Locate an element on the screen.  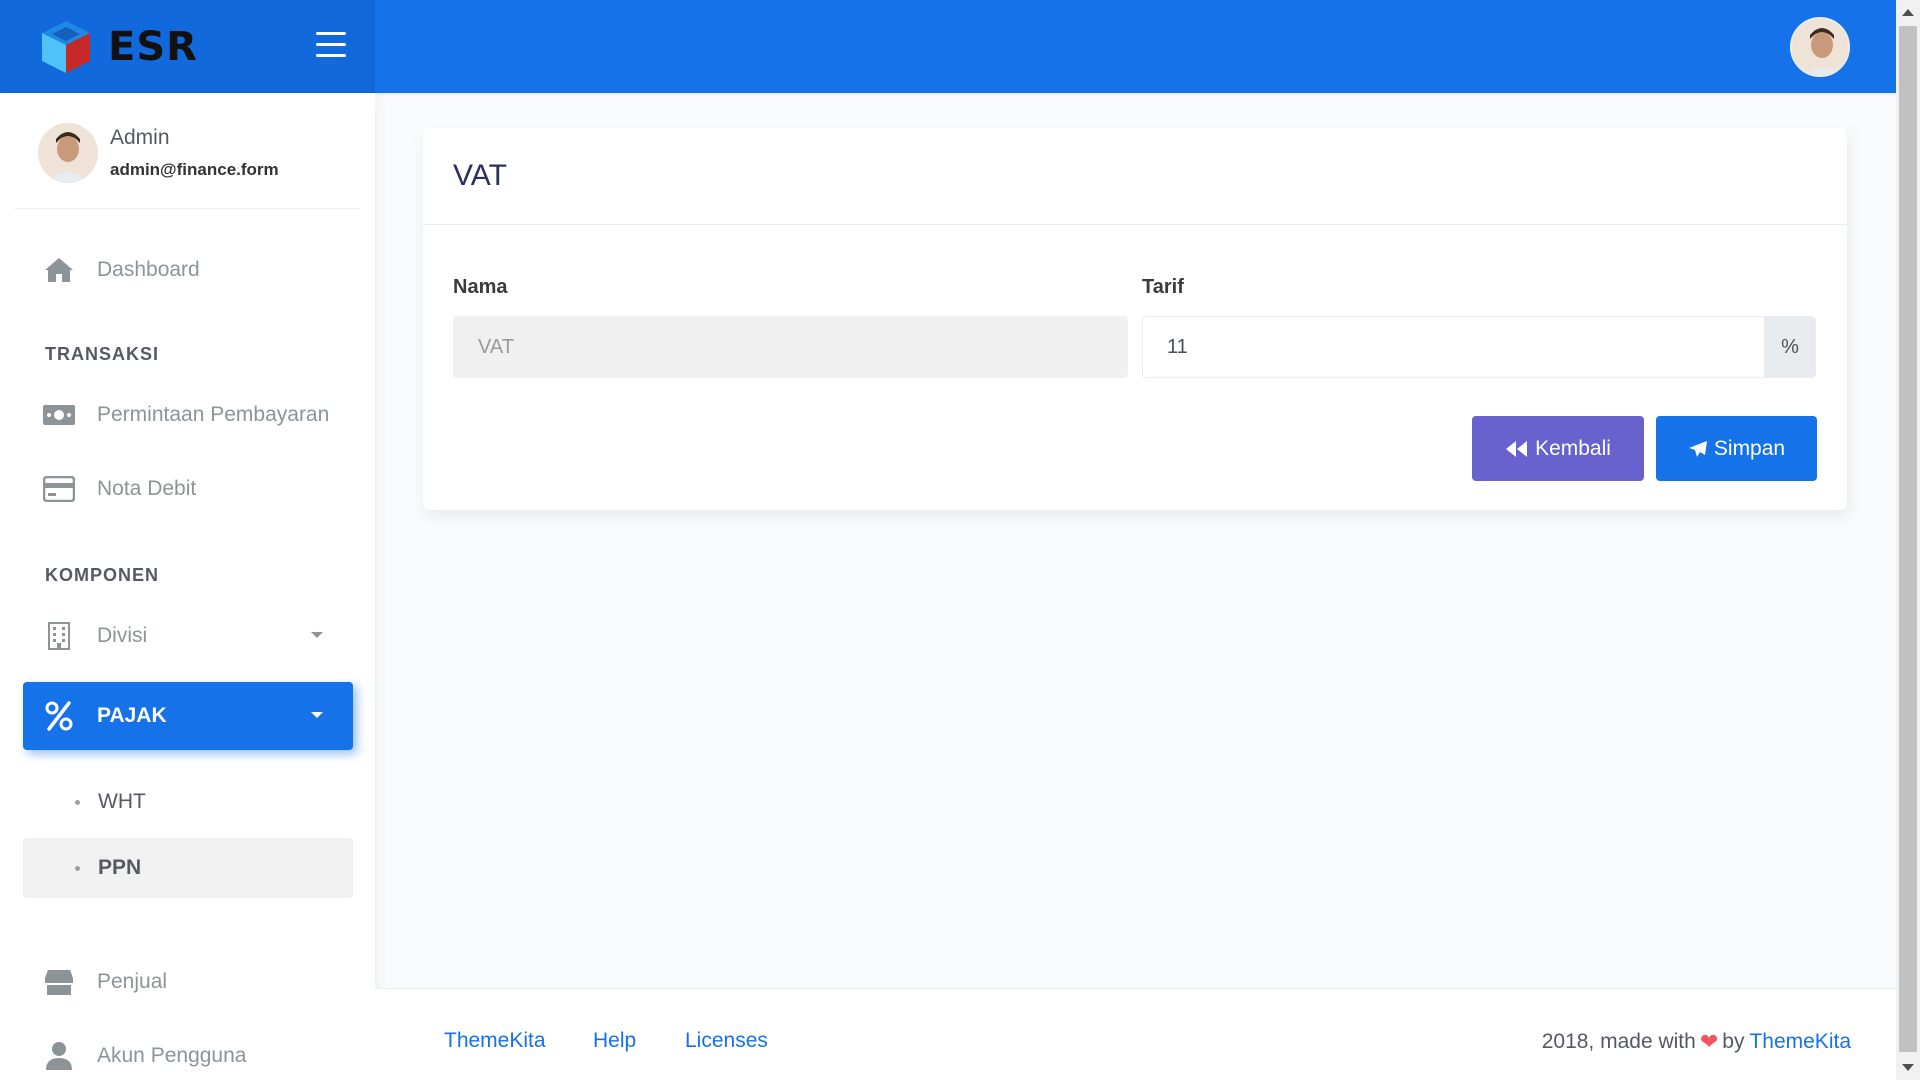
top-avatar is located at coordinates (1820, 47).